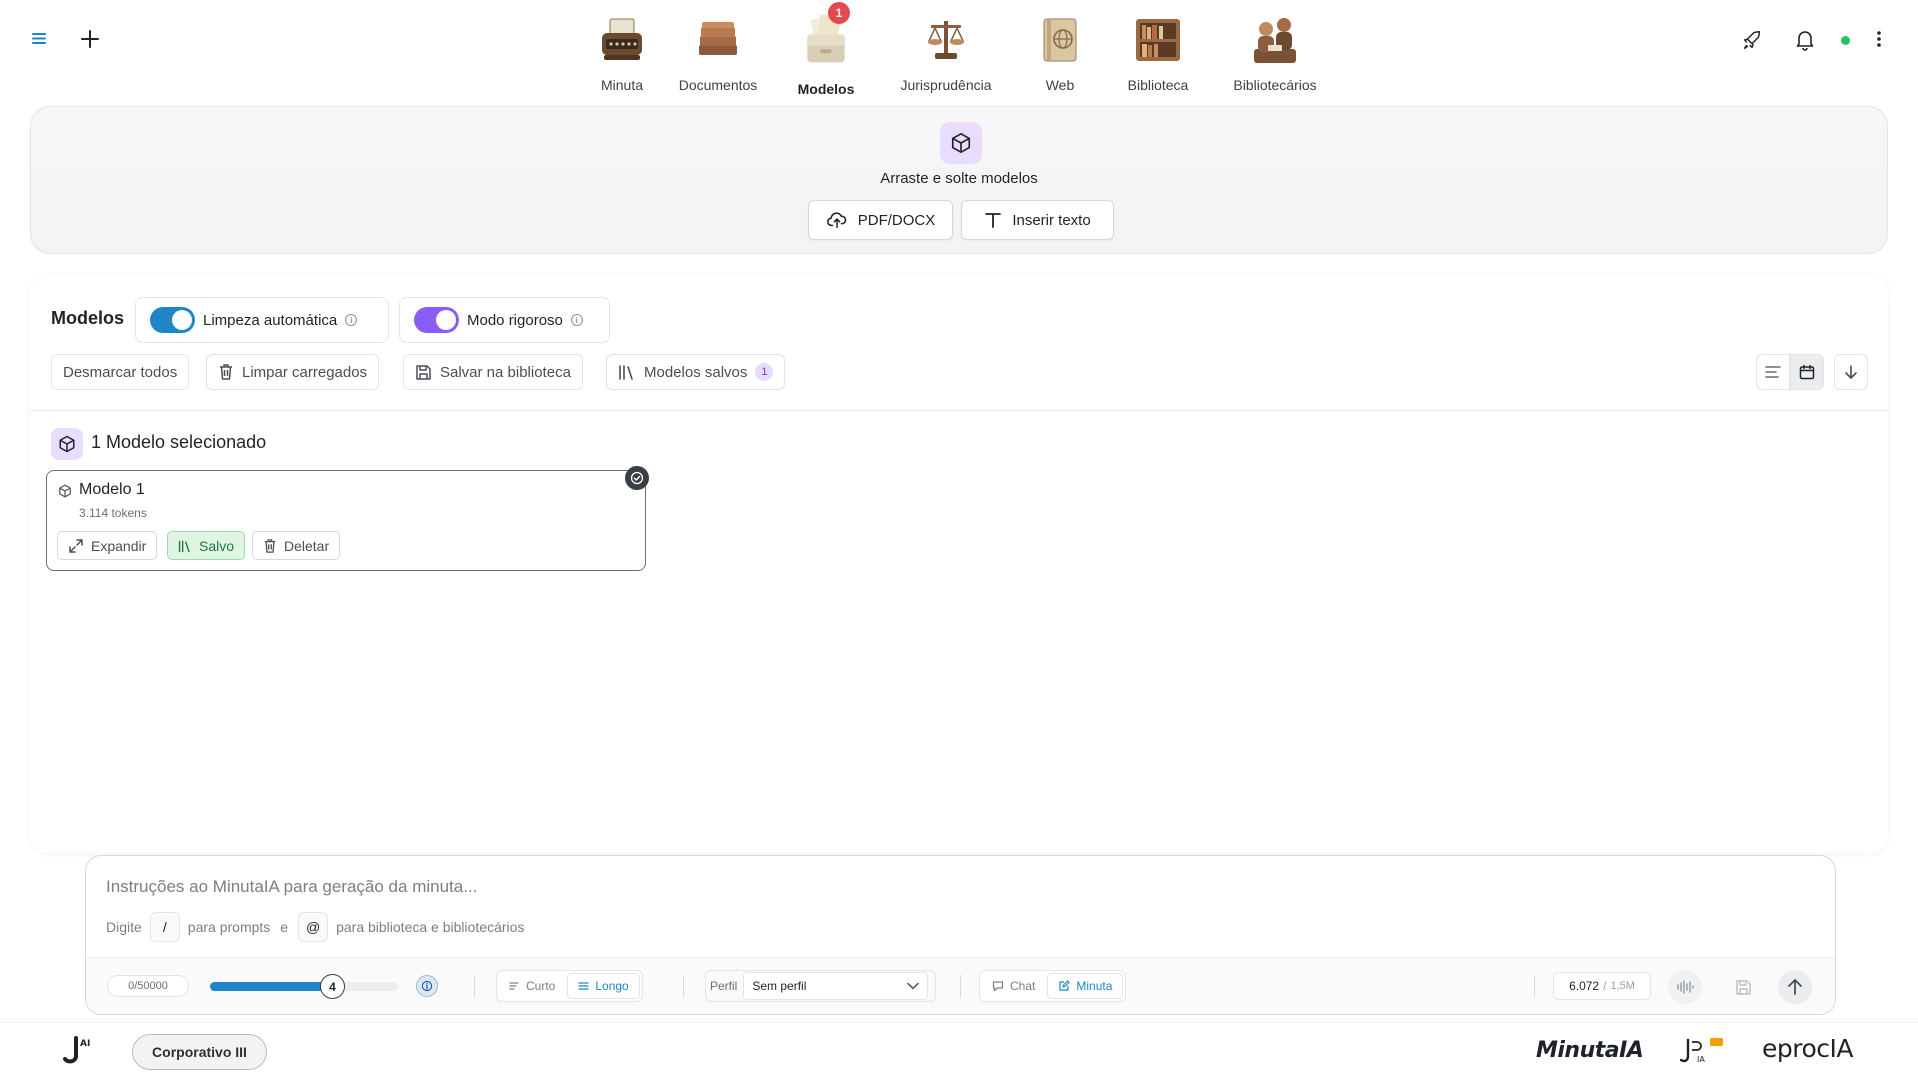 Image resolution: width=1918 pixels, height=1079 pixels. I want to click on at-key: @, so click(313, 927).